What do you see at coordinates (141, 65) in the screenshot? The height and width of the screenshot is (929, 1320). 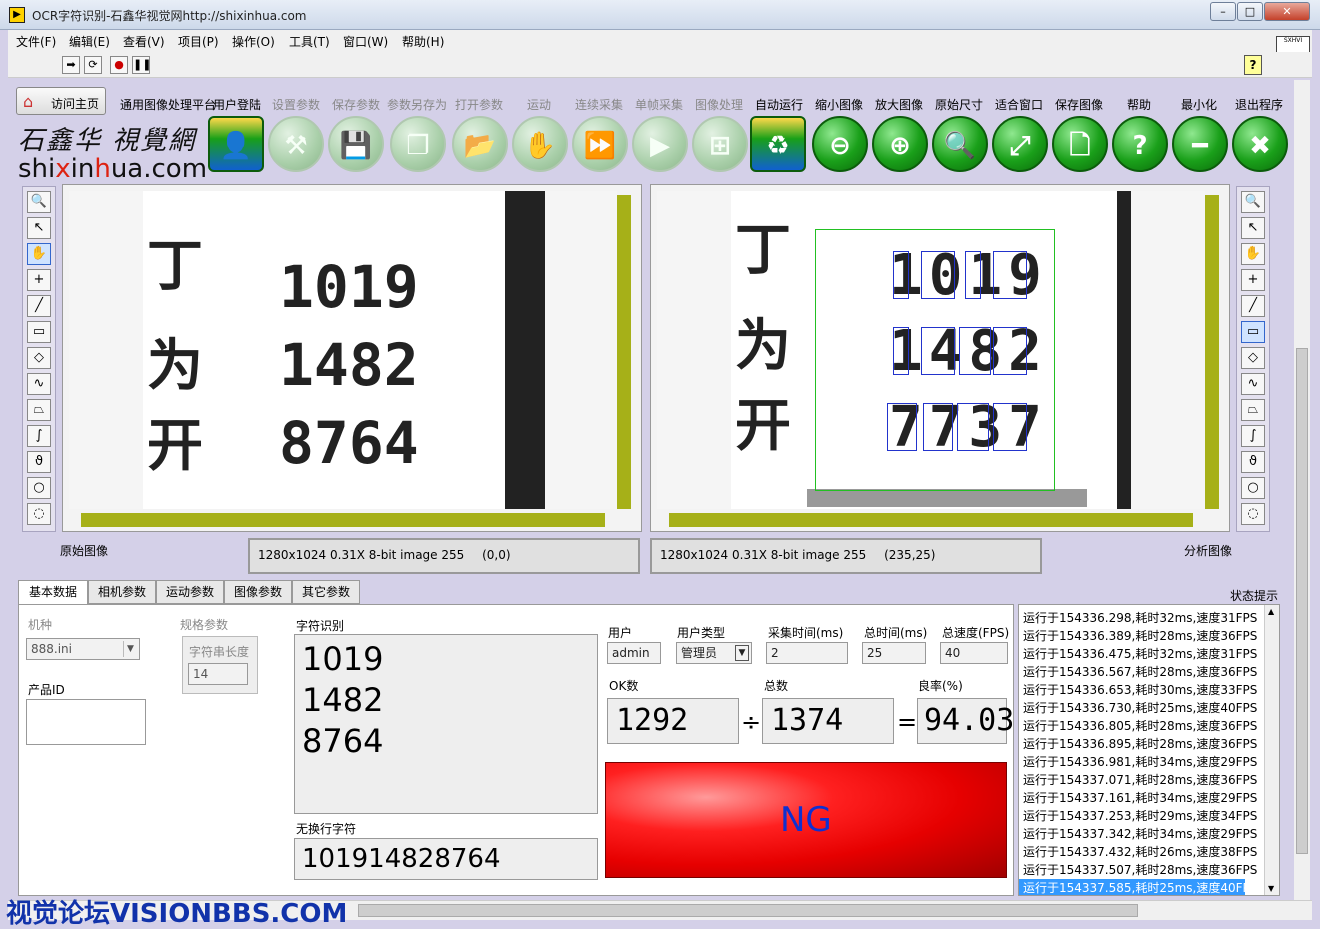 I see `pause-icon: ❚❚` at bounding box center [141, 65].